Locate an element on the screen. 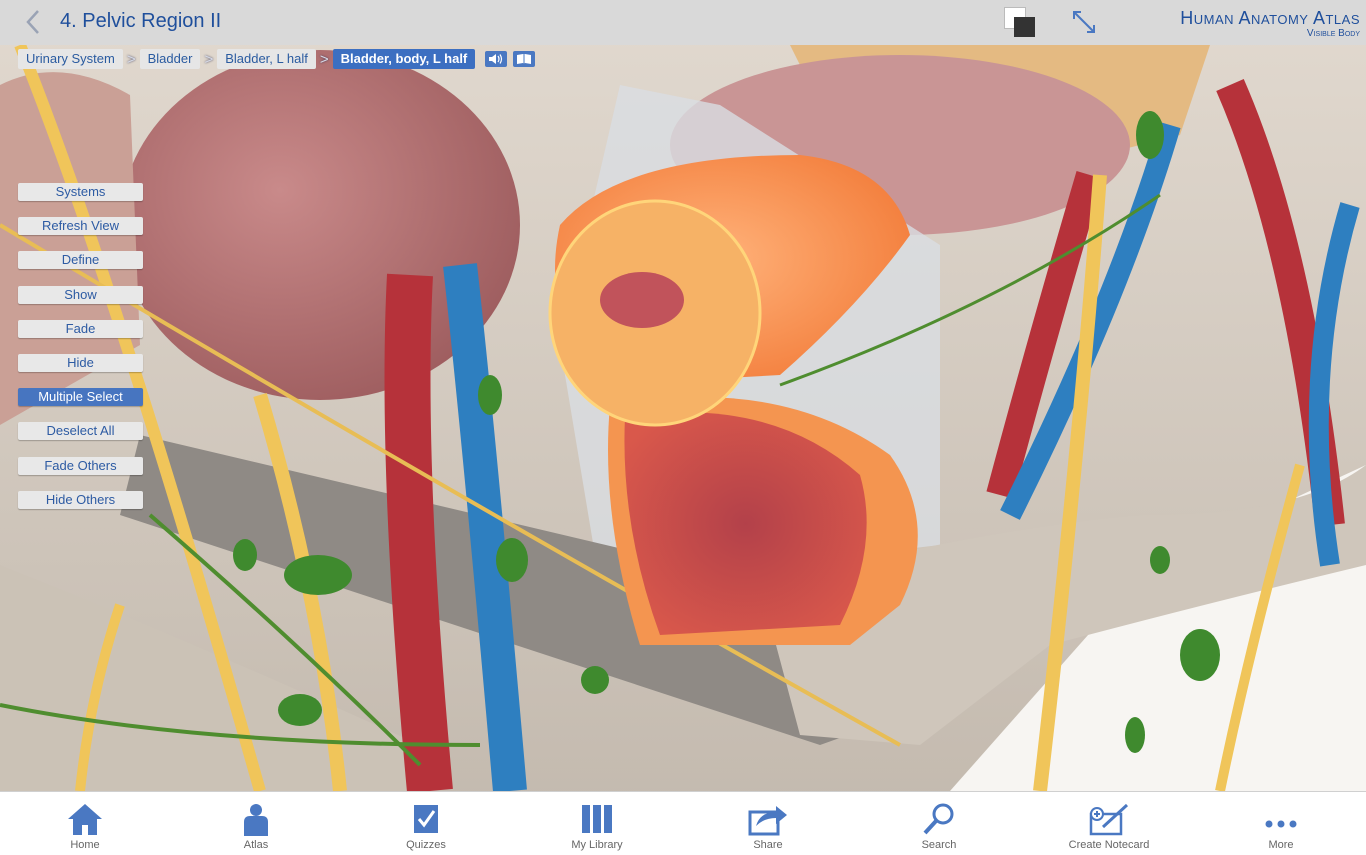 This screenshot has height=855, width=1366. tab-label: My Library is located at coordinates (597, 845).